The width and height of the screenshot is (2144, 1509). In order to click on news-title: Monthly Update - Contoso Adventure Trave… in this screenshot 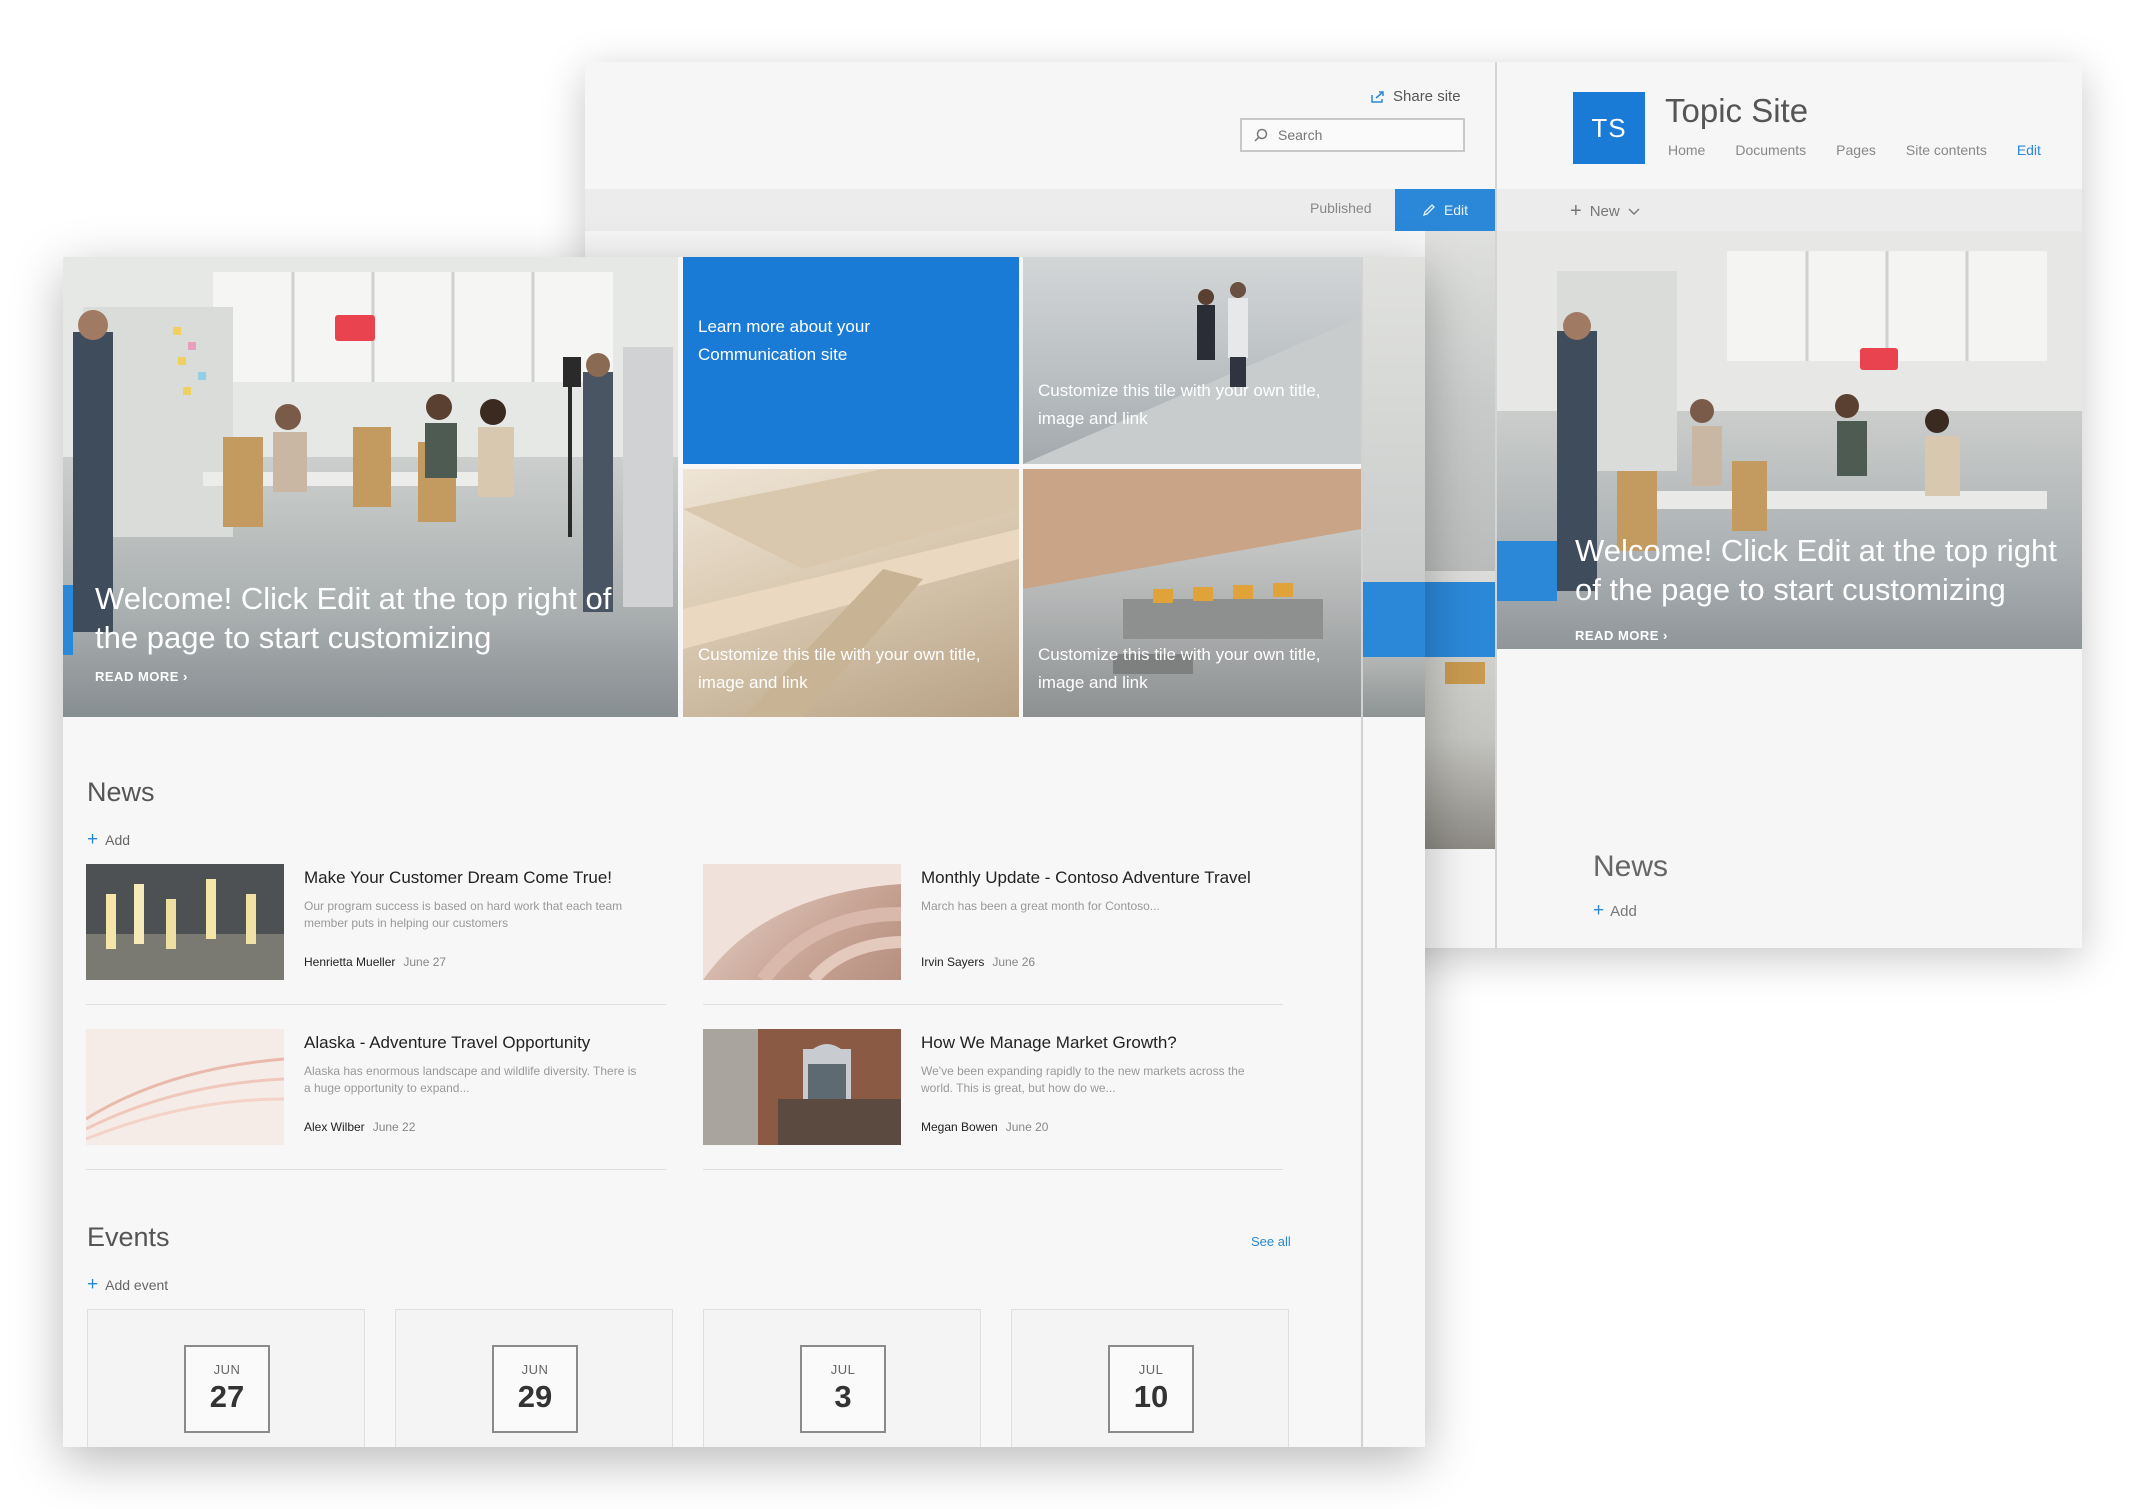, I will do `click(1086, 878)`.